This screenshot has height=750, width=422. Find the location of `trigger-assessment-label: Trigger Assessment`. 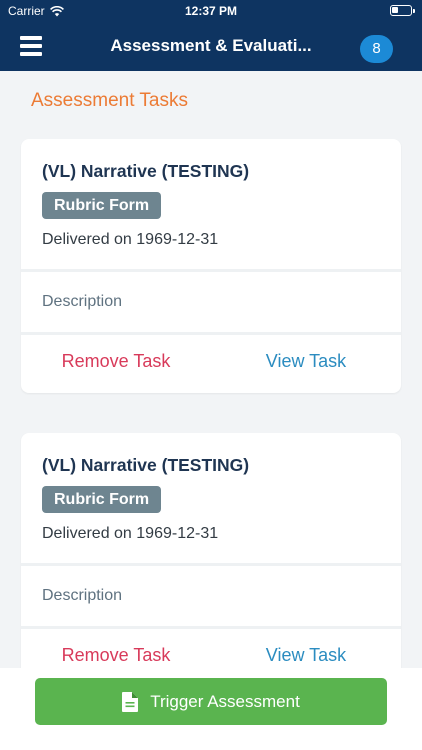

trigger-assessment-label: Trigger Assessment is located at coordinates (225, 701).